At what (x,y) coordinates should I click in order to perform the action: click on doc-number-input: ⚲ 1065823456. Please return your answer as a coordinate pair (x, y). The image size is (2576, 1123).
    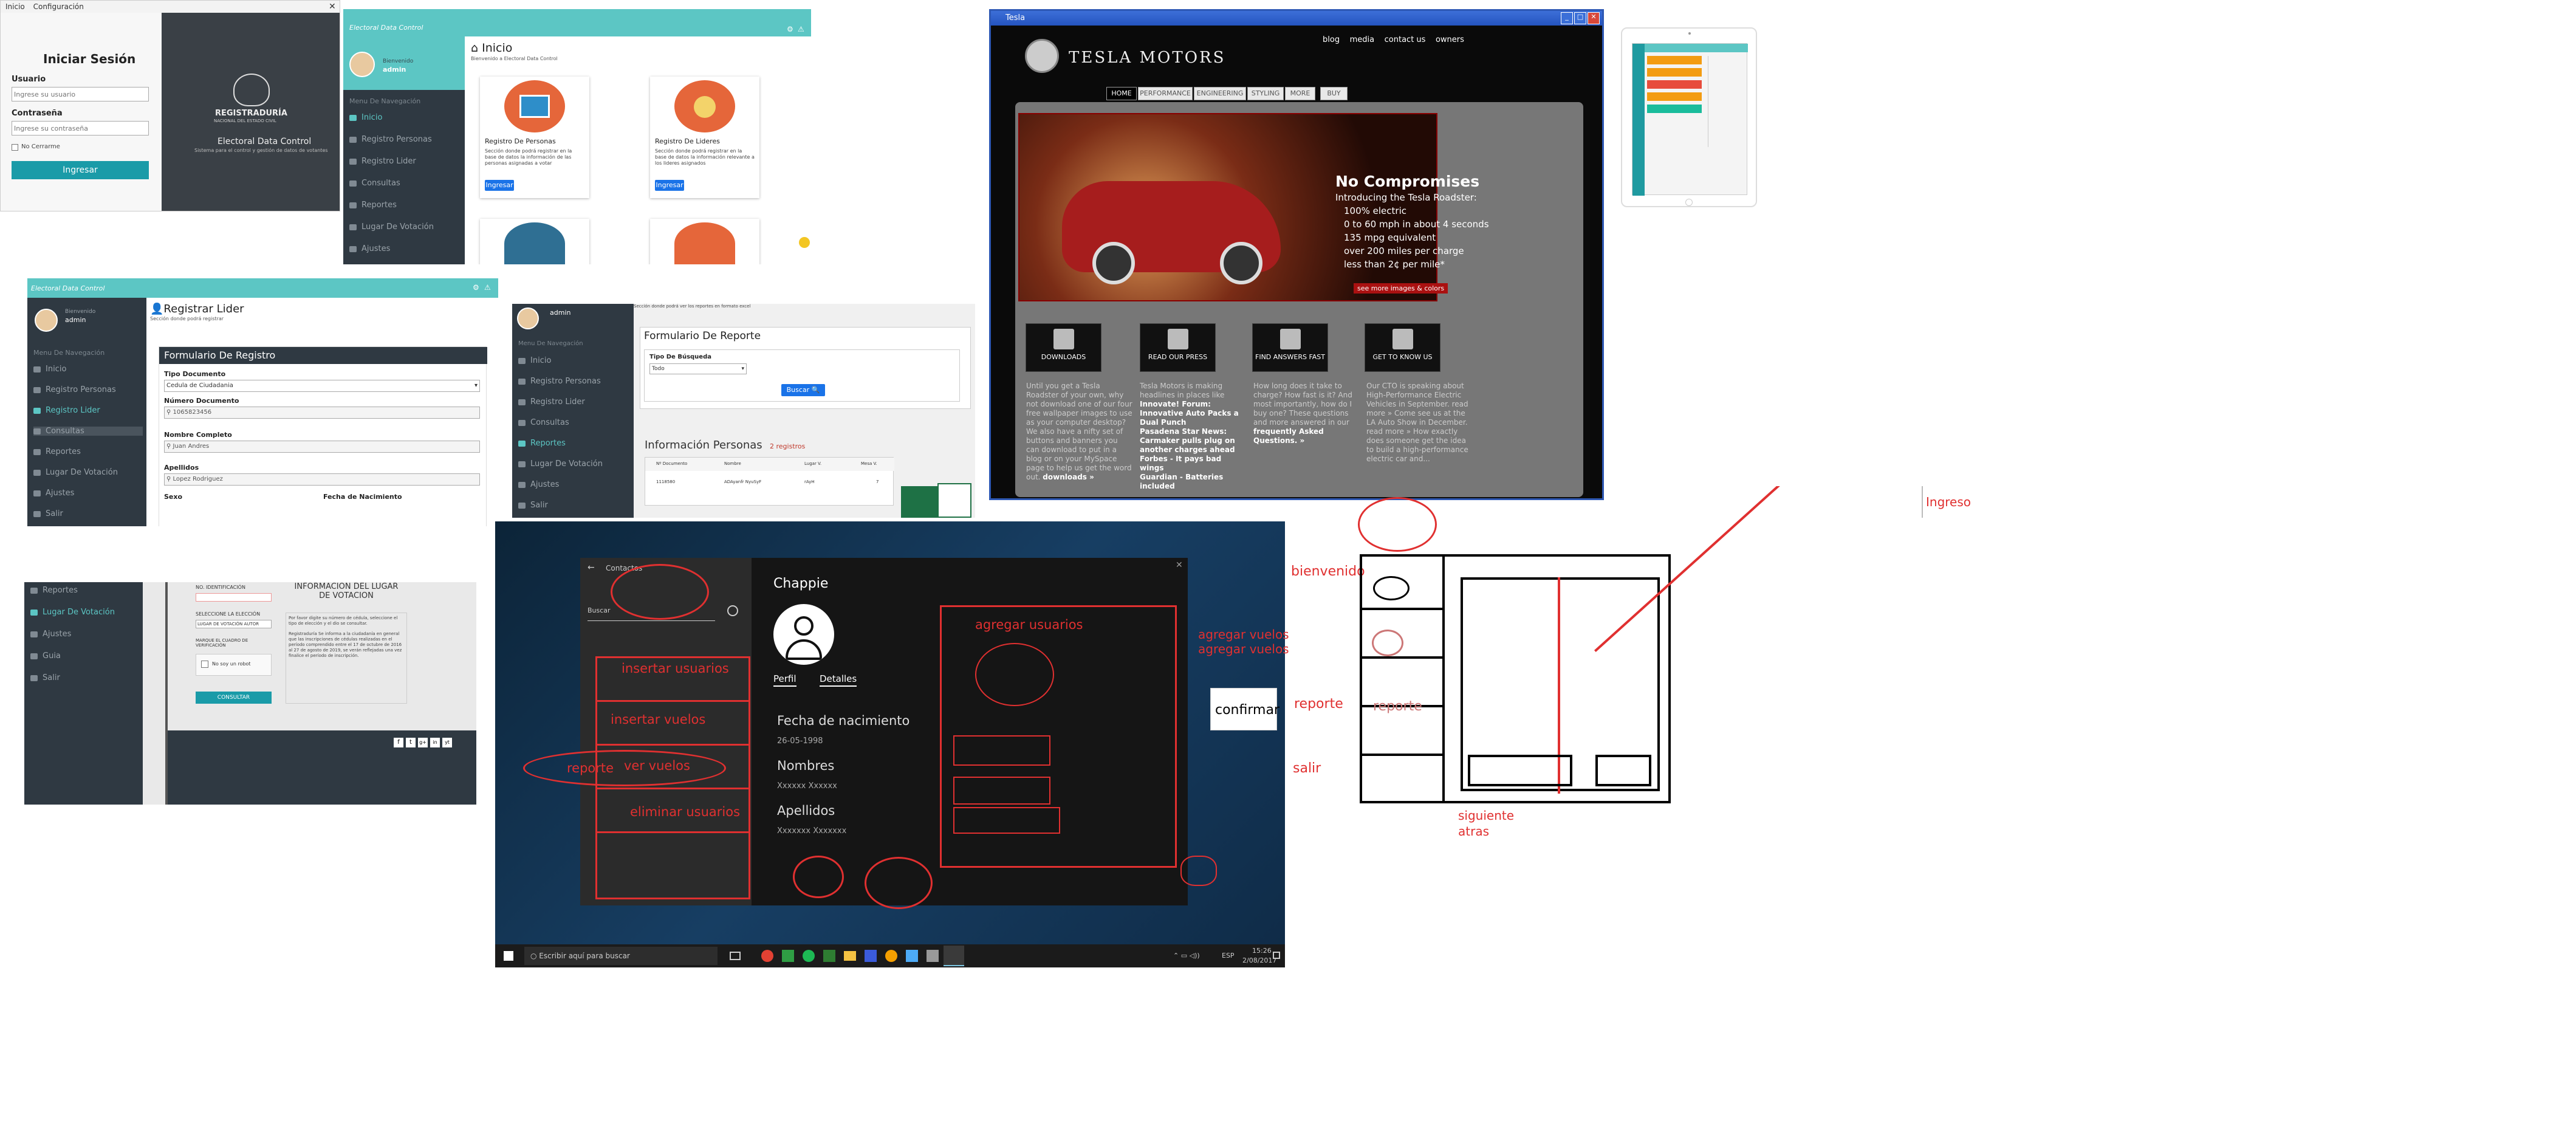
    Looking at the image, I should click on (322, 413).